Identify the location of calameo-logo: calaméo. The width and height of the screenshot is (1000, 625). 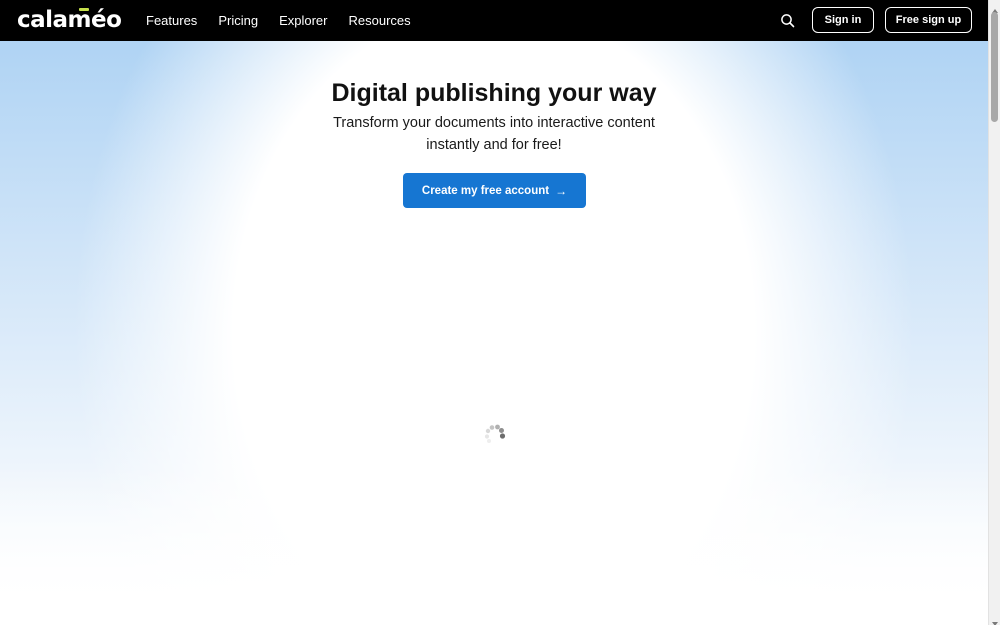
(69, 20).